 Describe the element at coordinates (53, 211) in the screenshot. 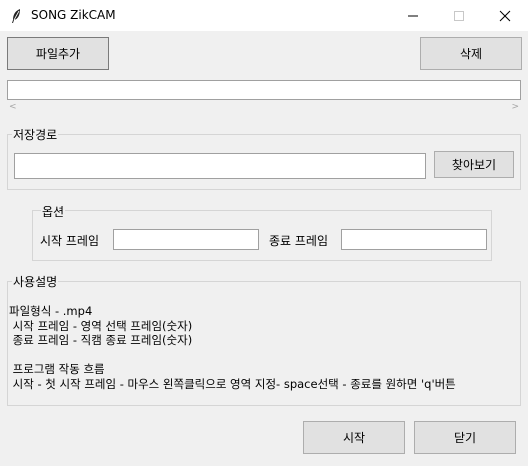

I see `options-group-label: 옵션` at that location.